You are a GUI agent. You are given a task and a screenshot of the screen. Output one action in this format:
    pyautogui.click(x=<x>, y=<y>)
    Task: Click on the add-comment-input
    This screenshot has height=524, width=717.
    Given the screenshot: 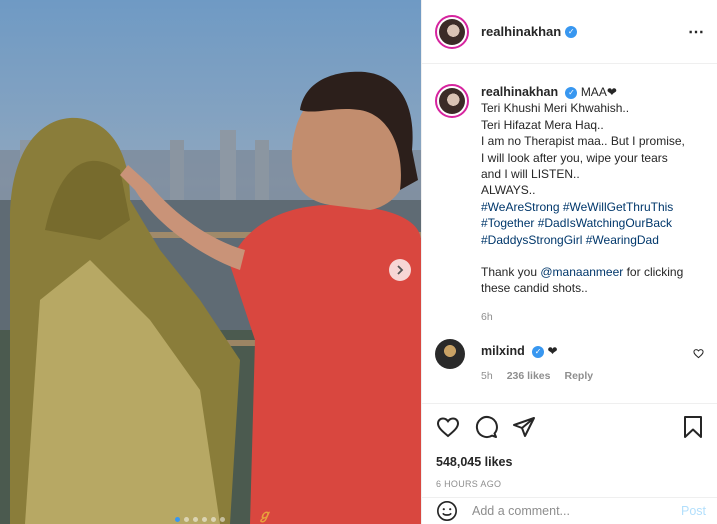 What is the action you would take?
    pyautogui.click(x=576, y=511)
    